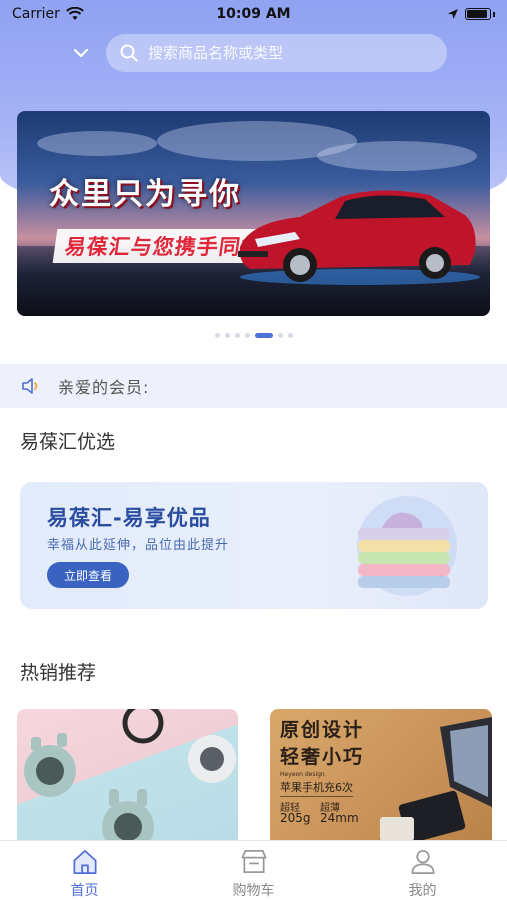 This screenshot has width=507, height=900. Describe the element at coordinates (68, 442) in the screenshot. I see `featured-section-title: 易葆汇优选` at that location.